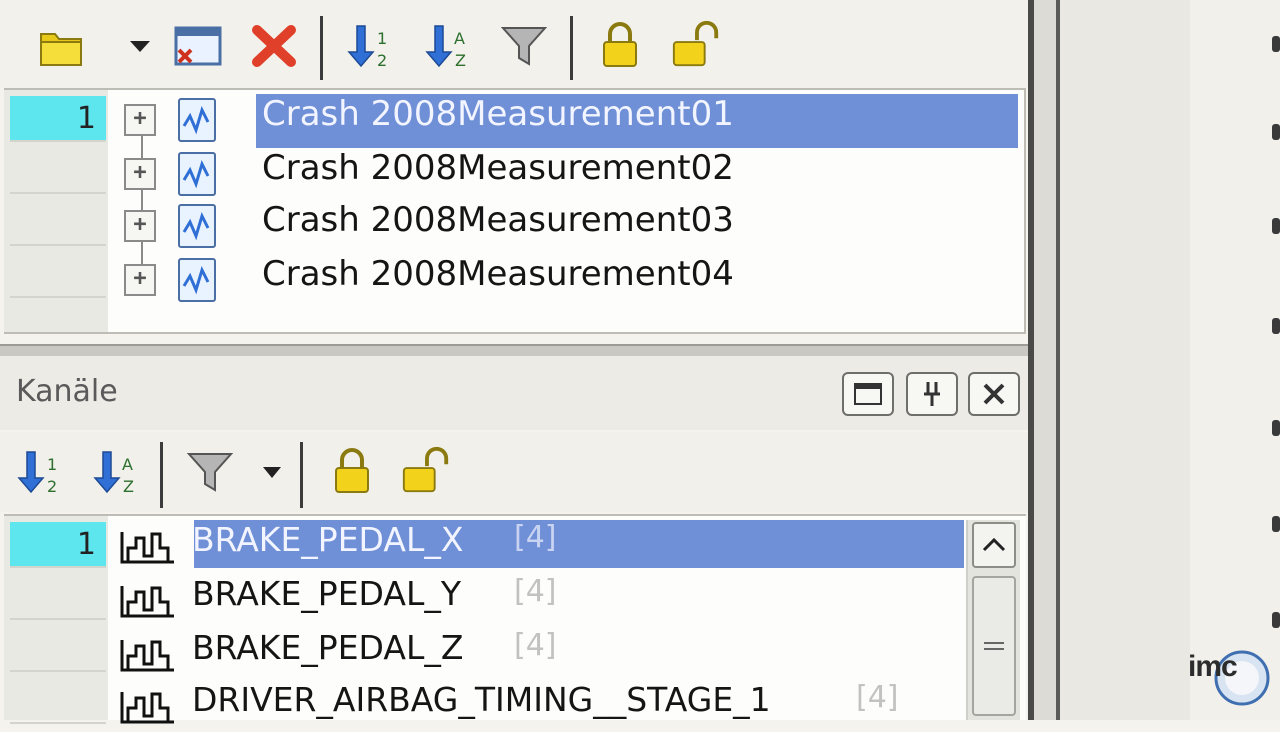  I want to click on file-label: Crash 2008Measurement04, so click(495, 281).